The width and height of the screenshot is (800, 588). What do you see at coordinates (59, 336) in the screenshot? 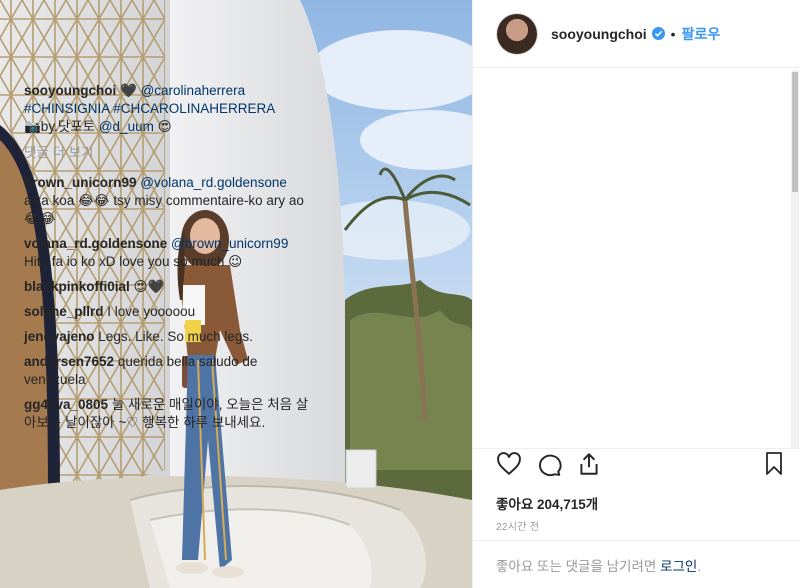
I see `comment-username: jenoyajeno` at bounding box center [59, 336].